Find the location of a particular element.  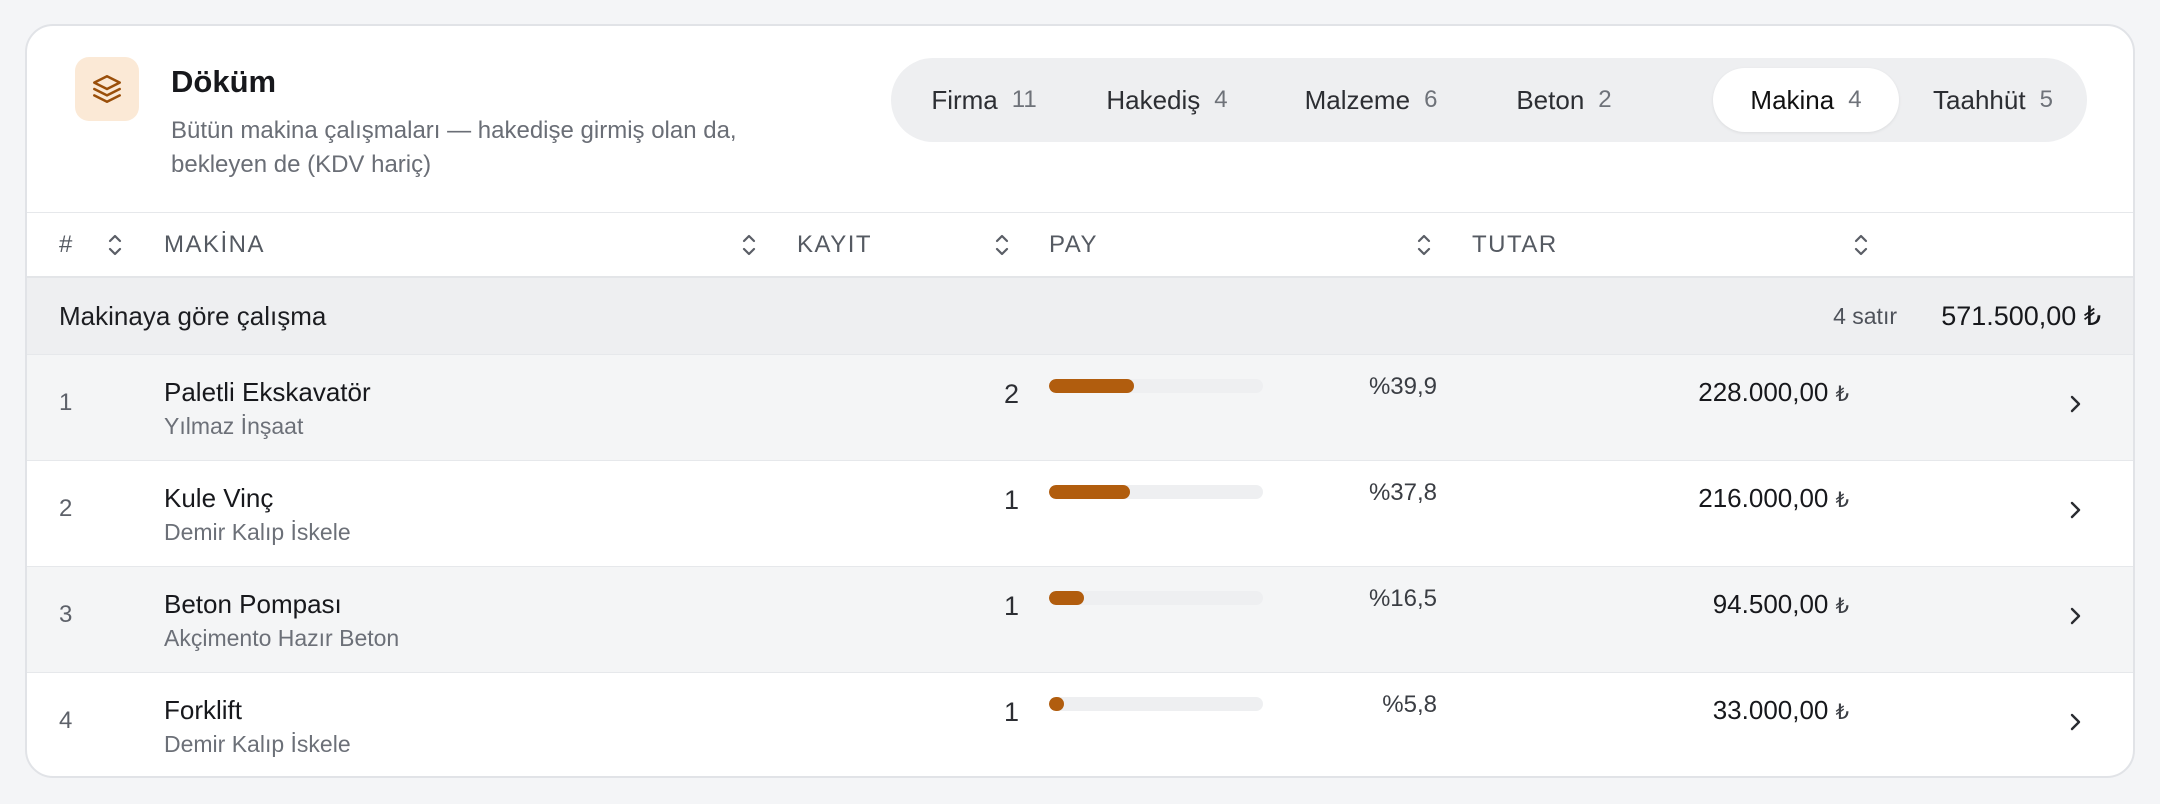

machine-name: Forklift is located at coordinates (203, 710).